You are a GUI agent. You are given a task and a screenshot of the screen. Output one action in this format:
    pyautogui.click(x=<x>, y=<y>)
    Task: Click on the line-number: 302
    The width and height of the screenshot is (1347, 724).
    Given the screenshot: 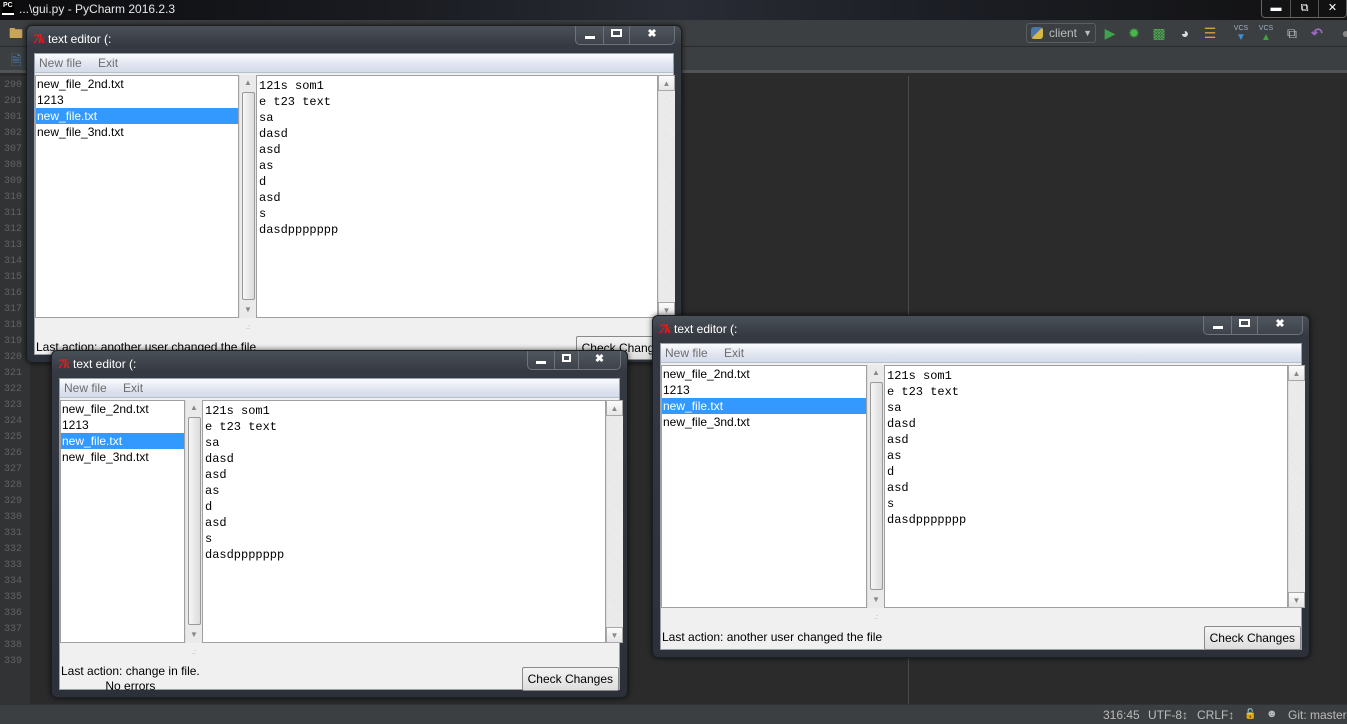 What is the action you would take?
    pyautogui.click(x=13, y=133)
    